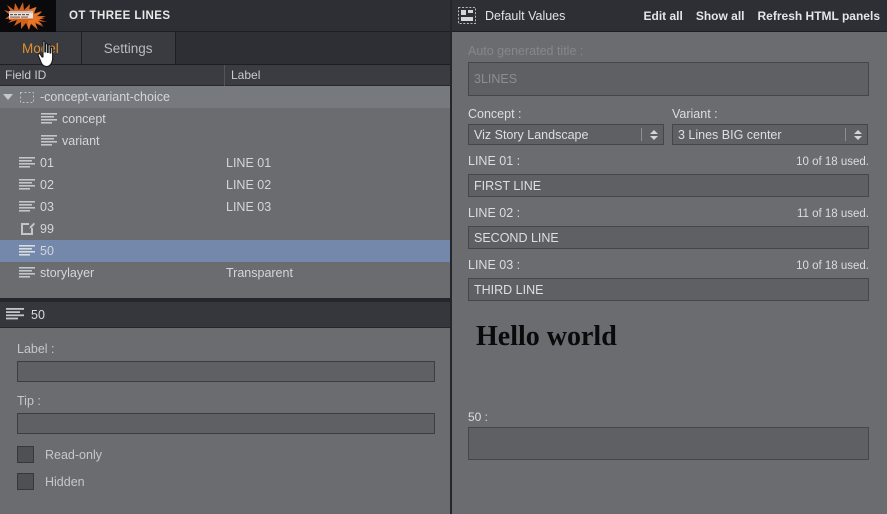 This screenshot has width=887, height=514. Describe the element at coordinates (81, 141) in the screenshot. I see `tree-row-label: variant` at that location.